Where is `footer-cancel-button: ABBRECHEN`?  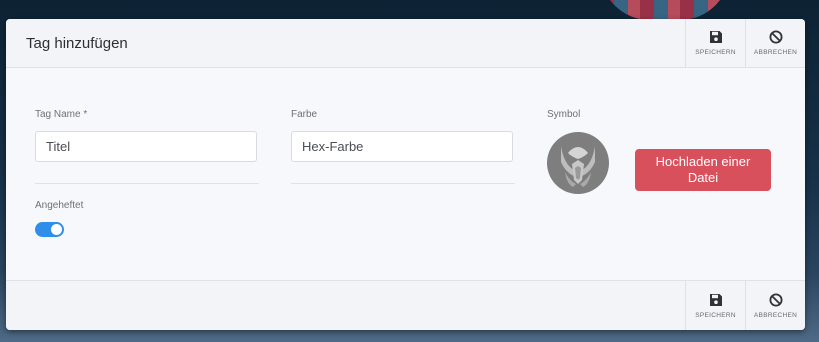
footer-cancel-button: ABBRECHEN is located at coordinates (775, 305).